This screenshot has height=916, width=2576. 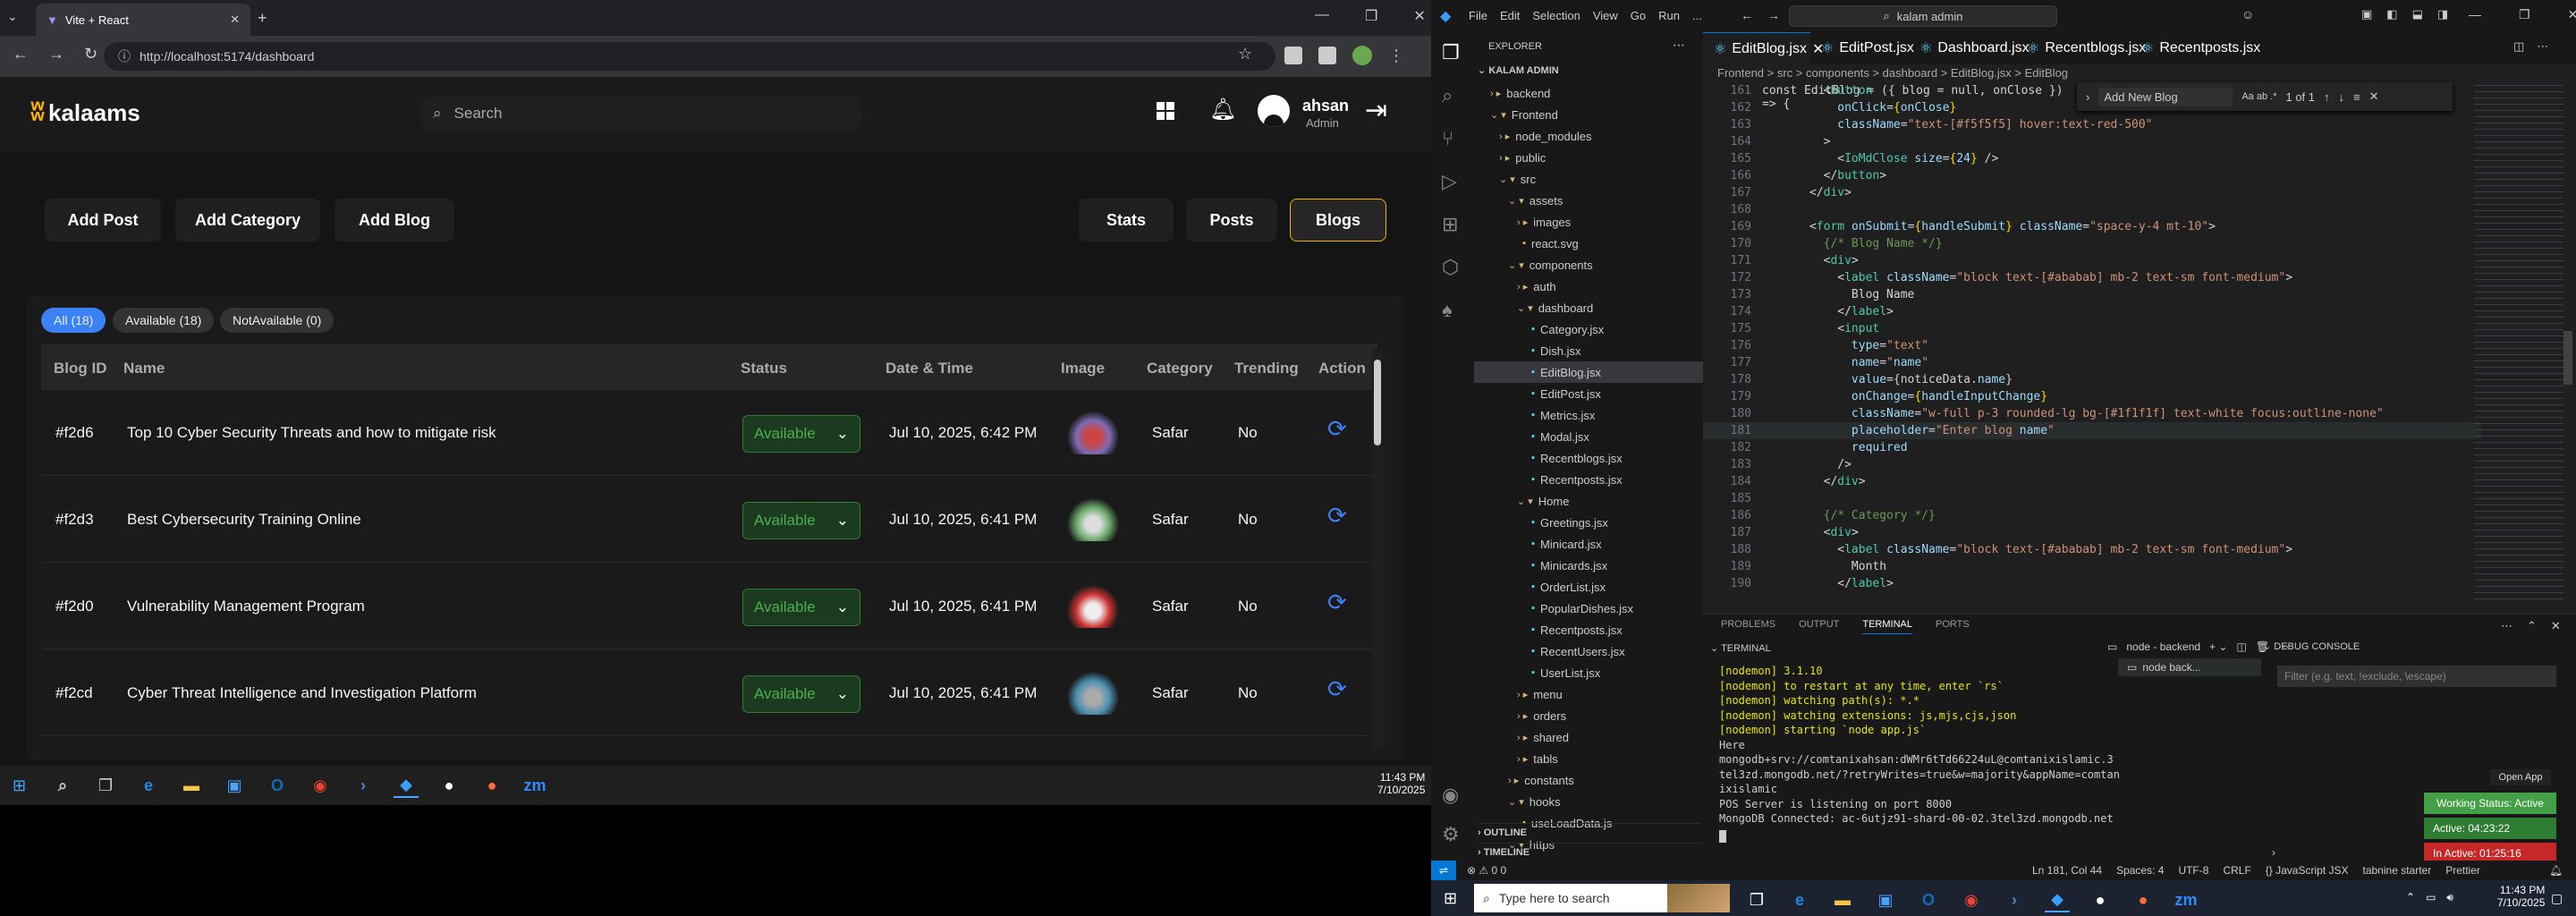 What do you see at coordinates (62, 785) in the screenshot?
I see `search-icon: ⌕` at bounding box center [62, 785].